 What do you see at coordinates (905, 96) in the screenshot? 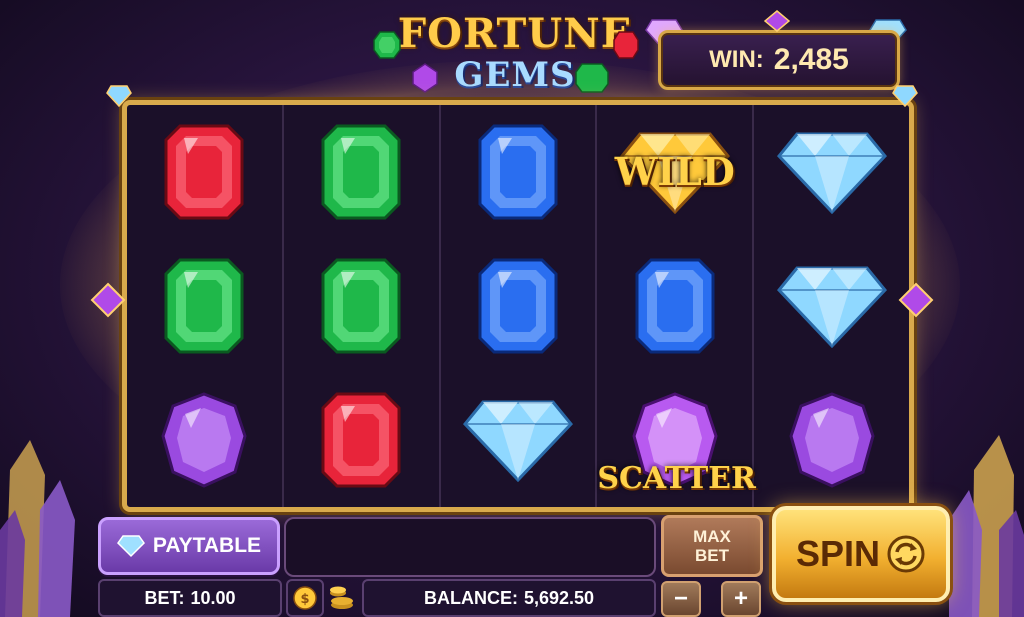
I see `frame-topright-gem-icon` at bounding box center [905, 96].